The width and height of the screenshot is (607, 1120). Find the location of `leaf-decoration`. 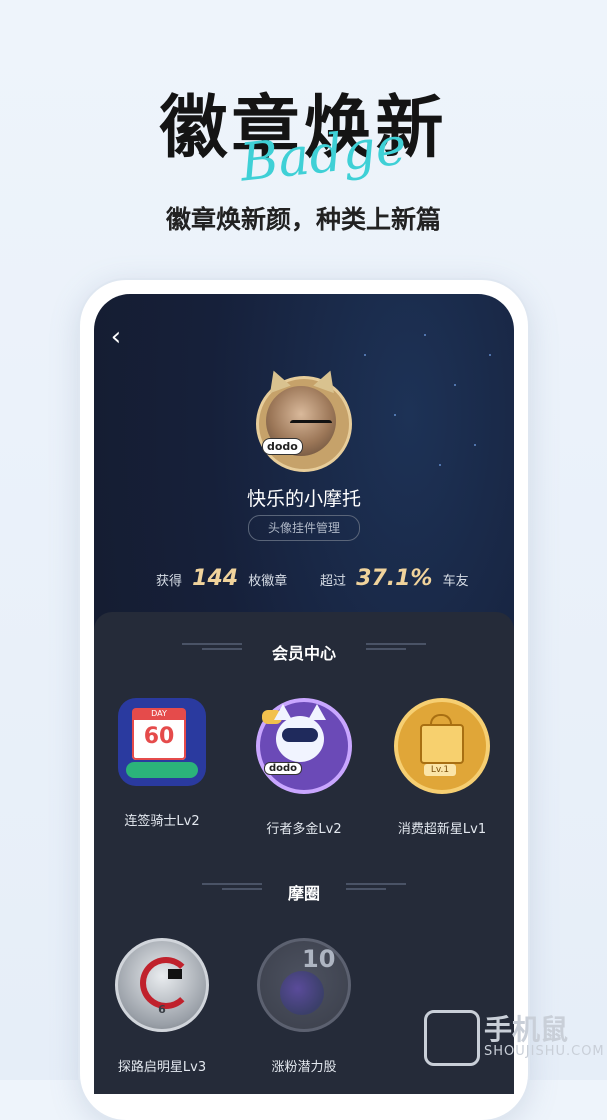

leaf-decoration is located at coordinates (162, 770).